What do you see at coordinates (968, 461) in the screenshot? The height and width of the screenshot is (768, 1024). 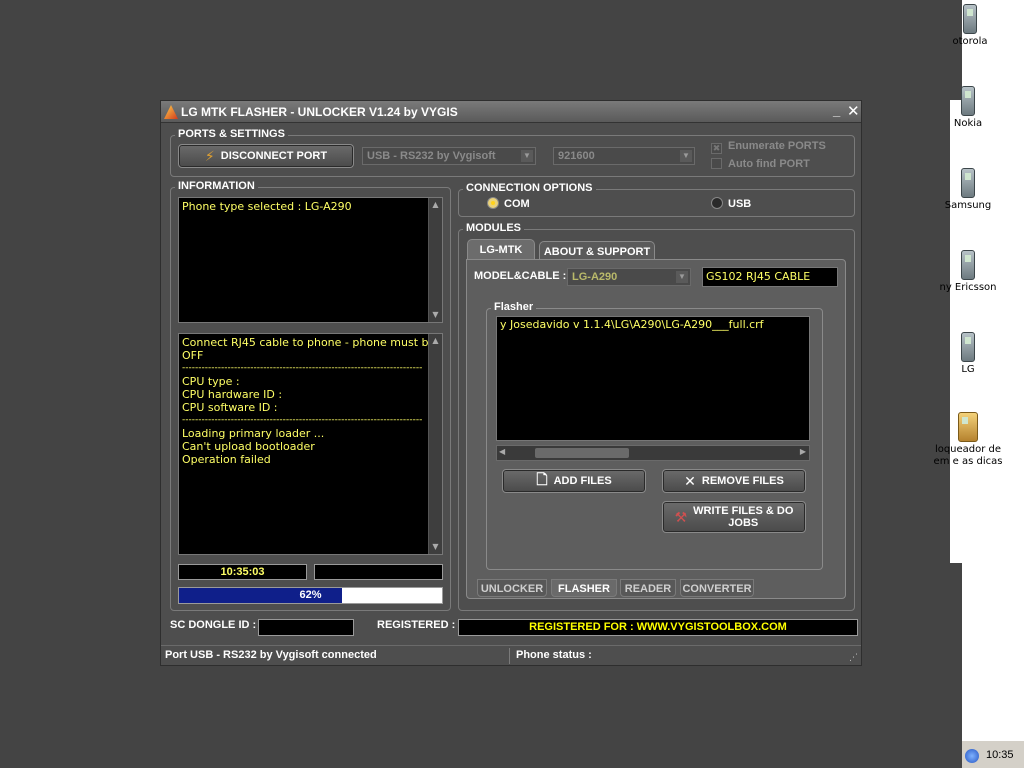 I see `desktop-icon-label: em e as dicas` at bounding box center [968, 461].